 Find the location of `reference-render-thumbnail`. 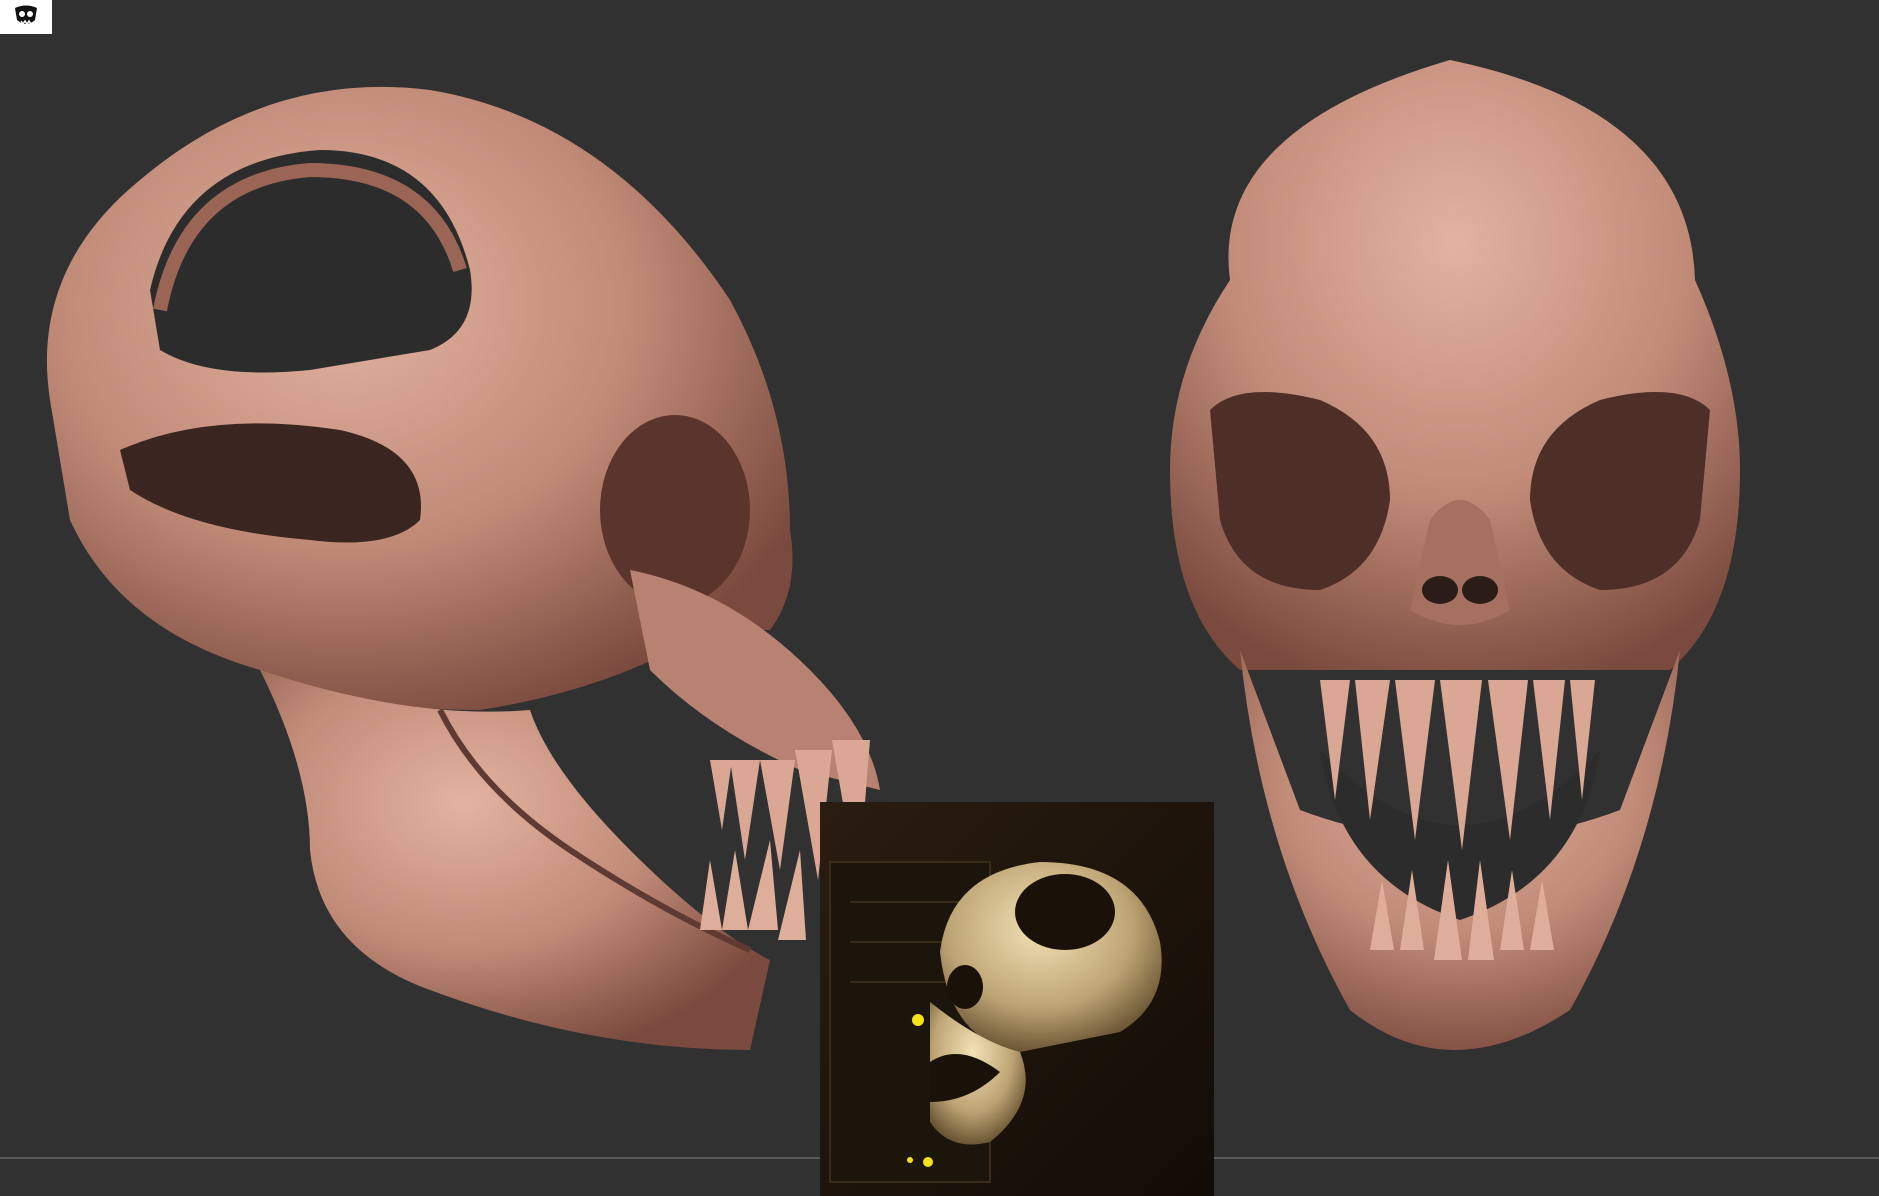

reference-render-thumbnail is located at coordinates (1017, 999).